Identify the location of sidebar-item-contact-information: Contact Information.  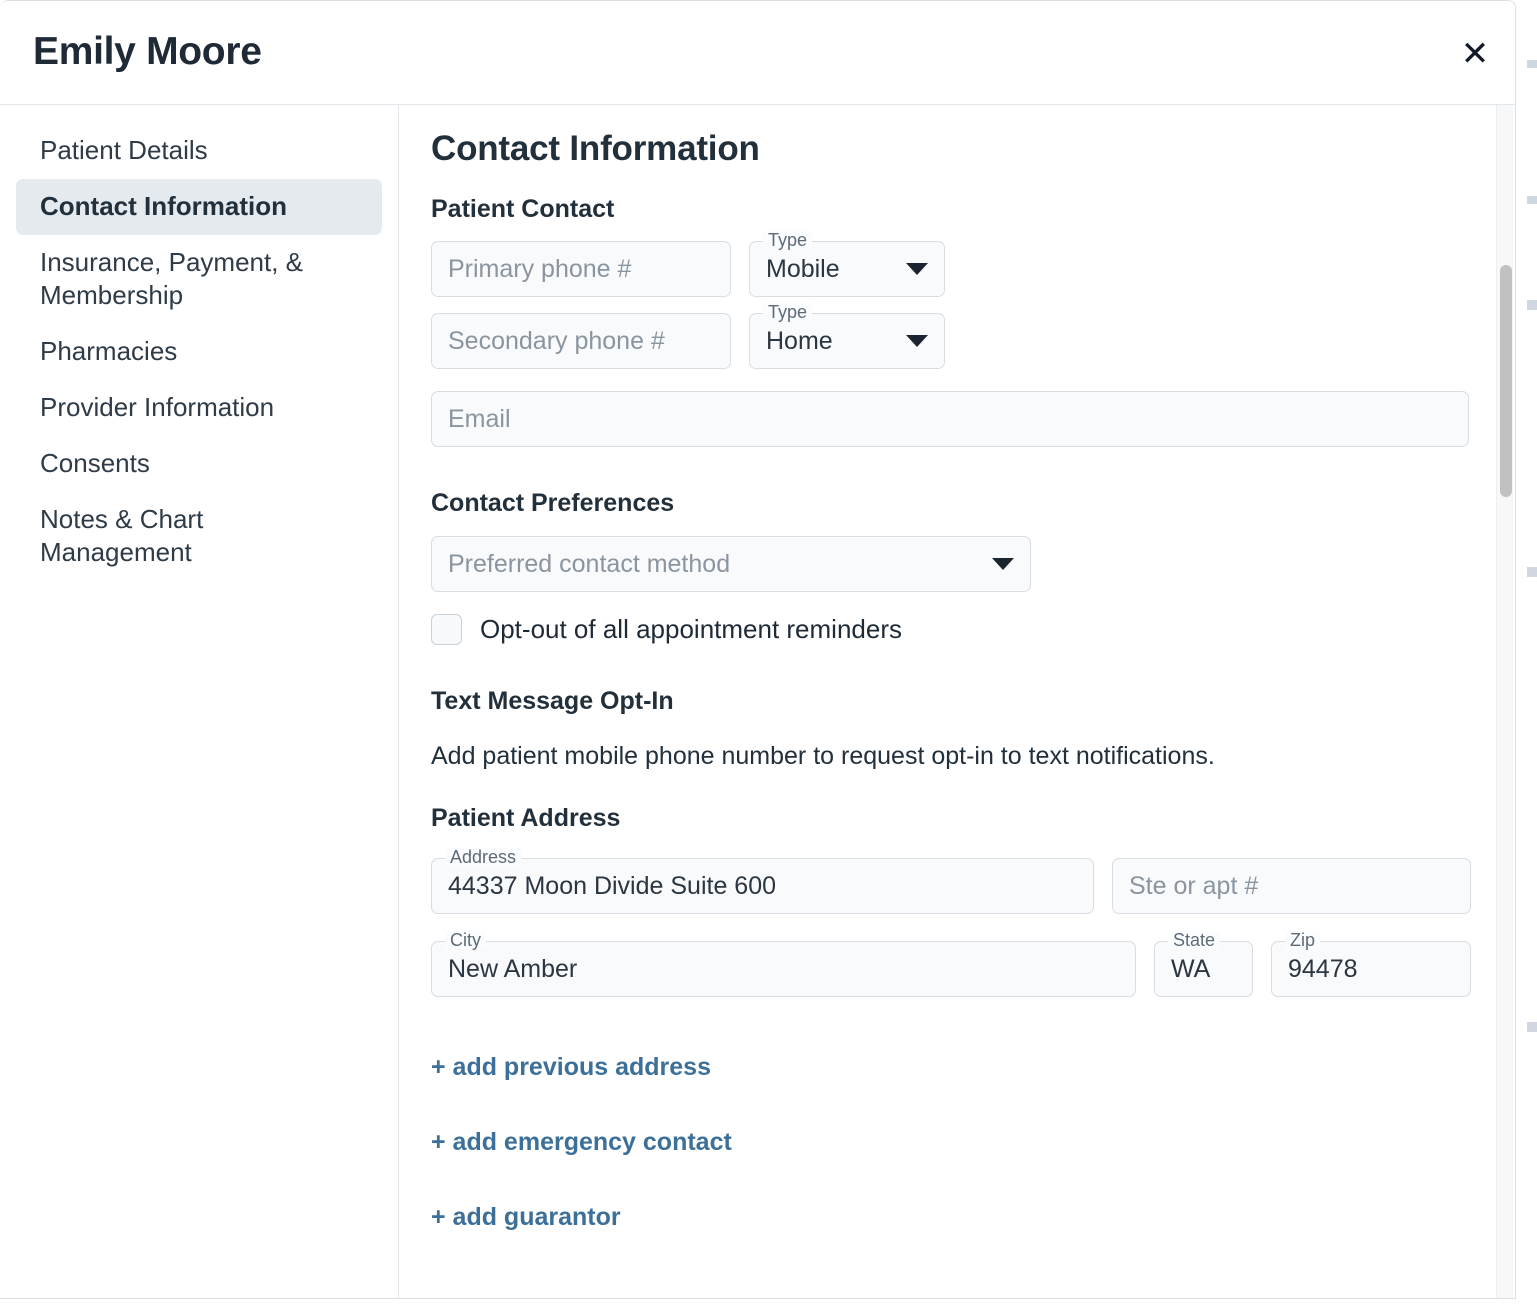
(199, 206).